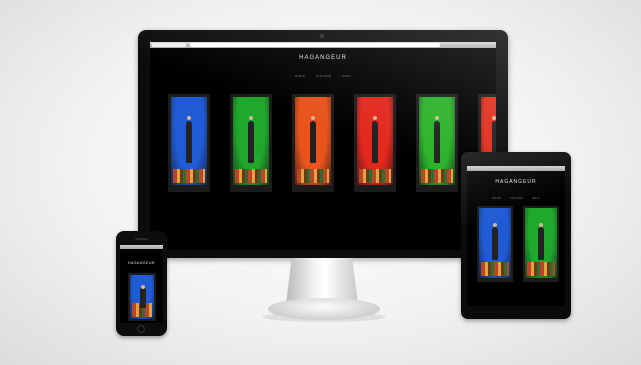 Image resolution: width=641 pixels, height=365 pixels. What do you see at coordinates (323, 58) in the screenshot?
I see `site-logo: HAGANGEUR` at bounding box center [323, 58].